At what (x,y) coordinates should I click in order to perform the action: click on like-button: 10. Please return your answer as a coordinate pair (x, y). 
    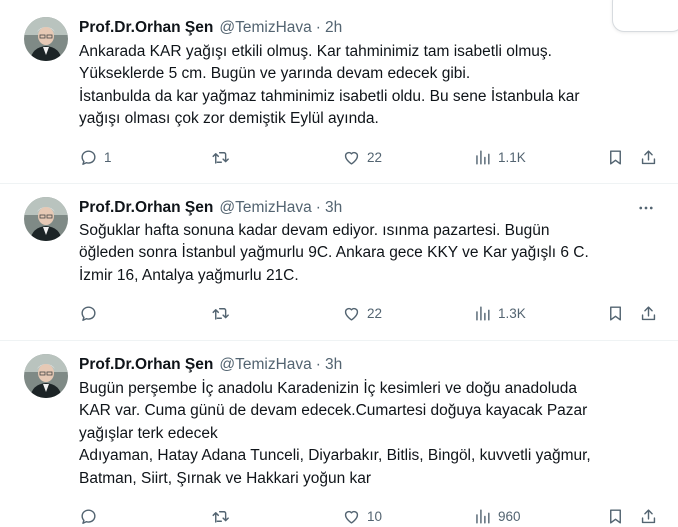
    Looking at the image, I should click on (362, 516).